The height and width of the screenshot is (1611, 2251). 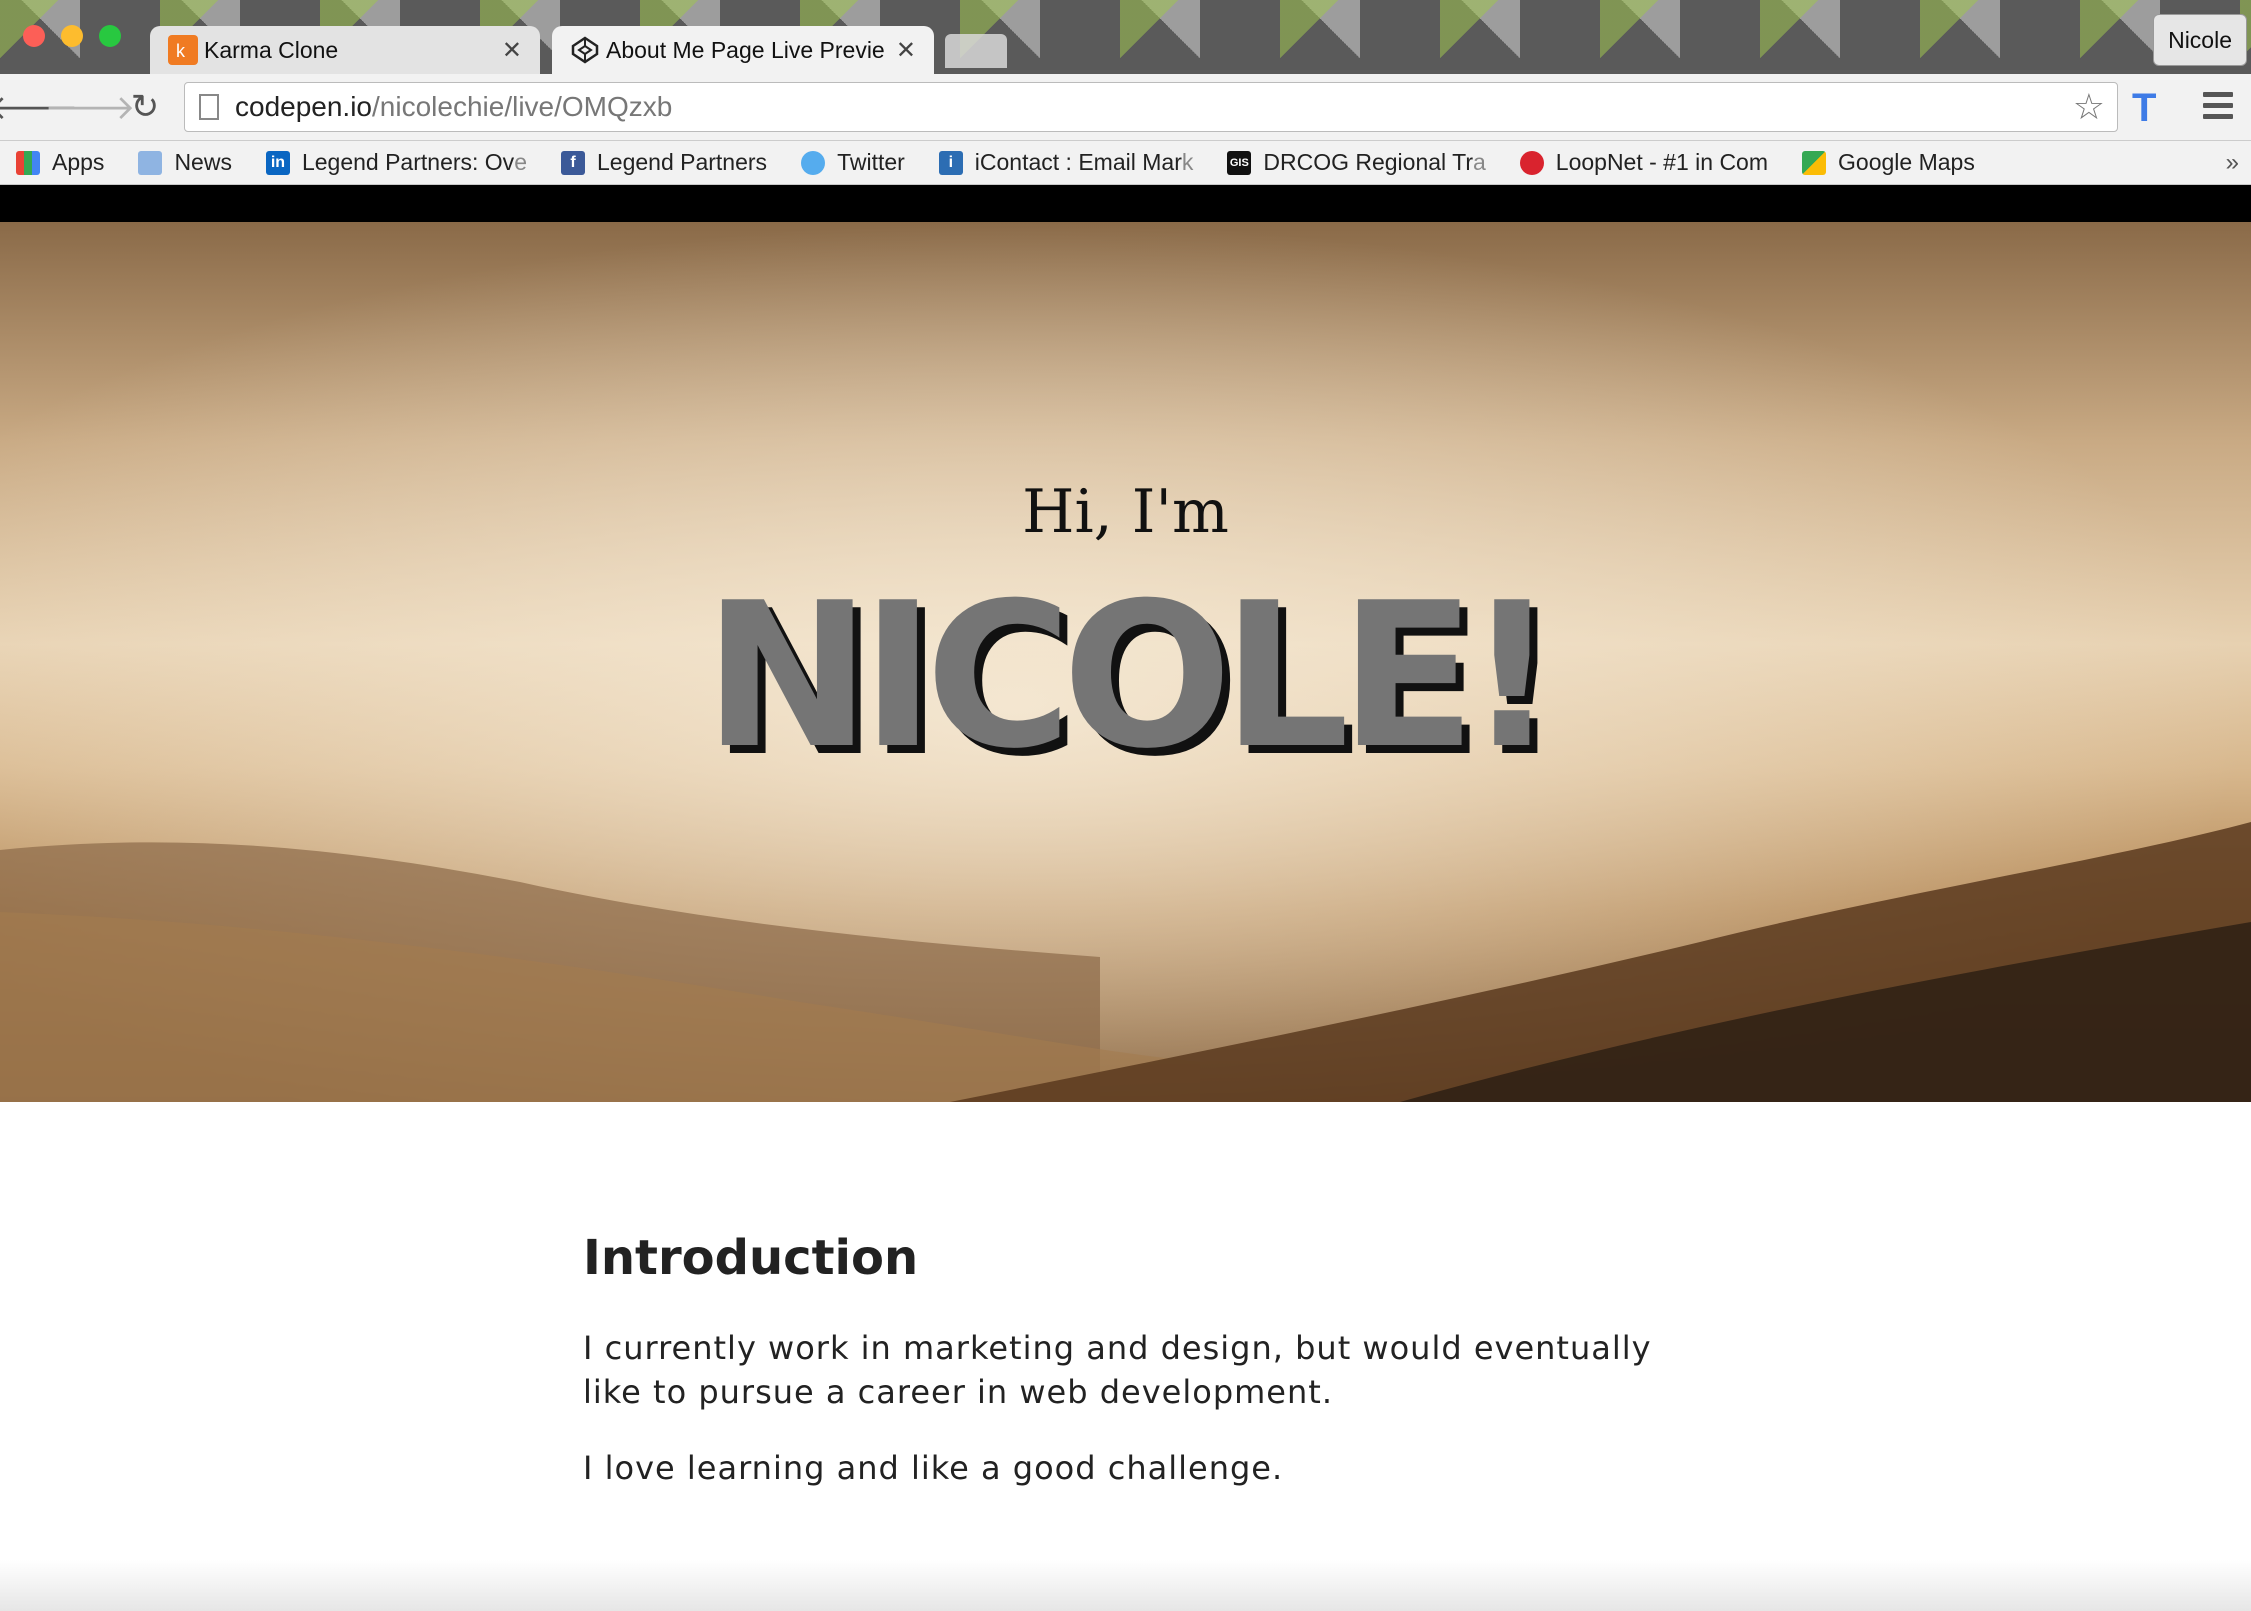 I want to click on bookmark-label: DRCOG Regional Tr, so click(x=1368, y=162).